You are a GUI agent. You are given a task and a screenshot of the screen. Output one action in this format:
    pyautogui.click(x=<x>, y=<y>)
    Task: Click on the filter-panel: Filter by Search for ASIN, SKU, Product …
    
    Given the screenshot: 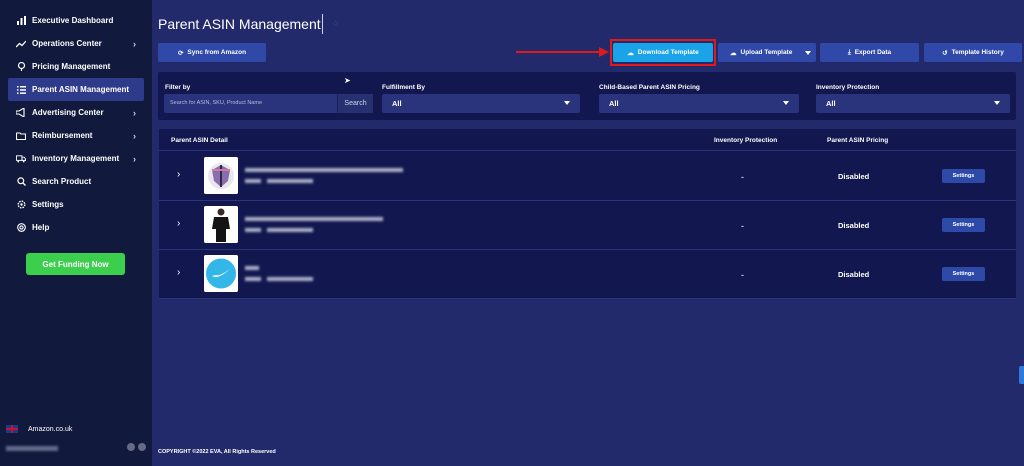 What is the action you would take?
    pyautogui.click(x=587, y=96)
    